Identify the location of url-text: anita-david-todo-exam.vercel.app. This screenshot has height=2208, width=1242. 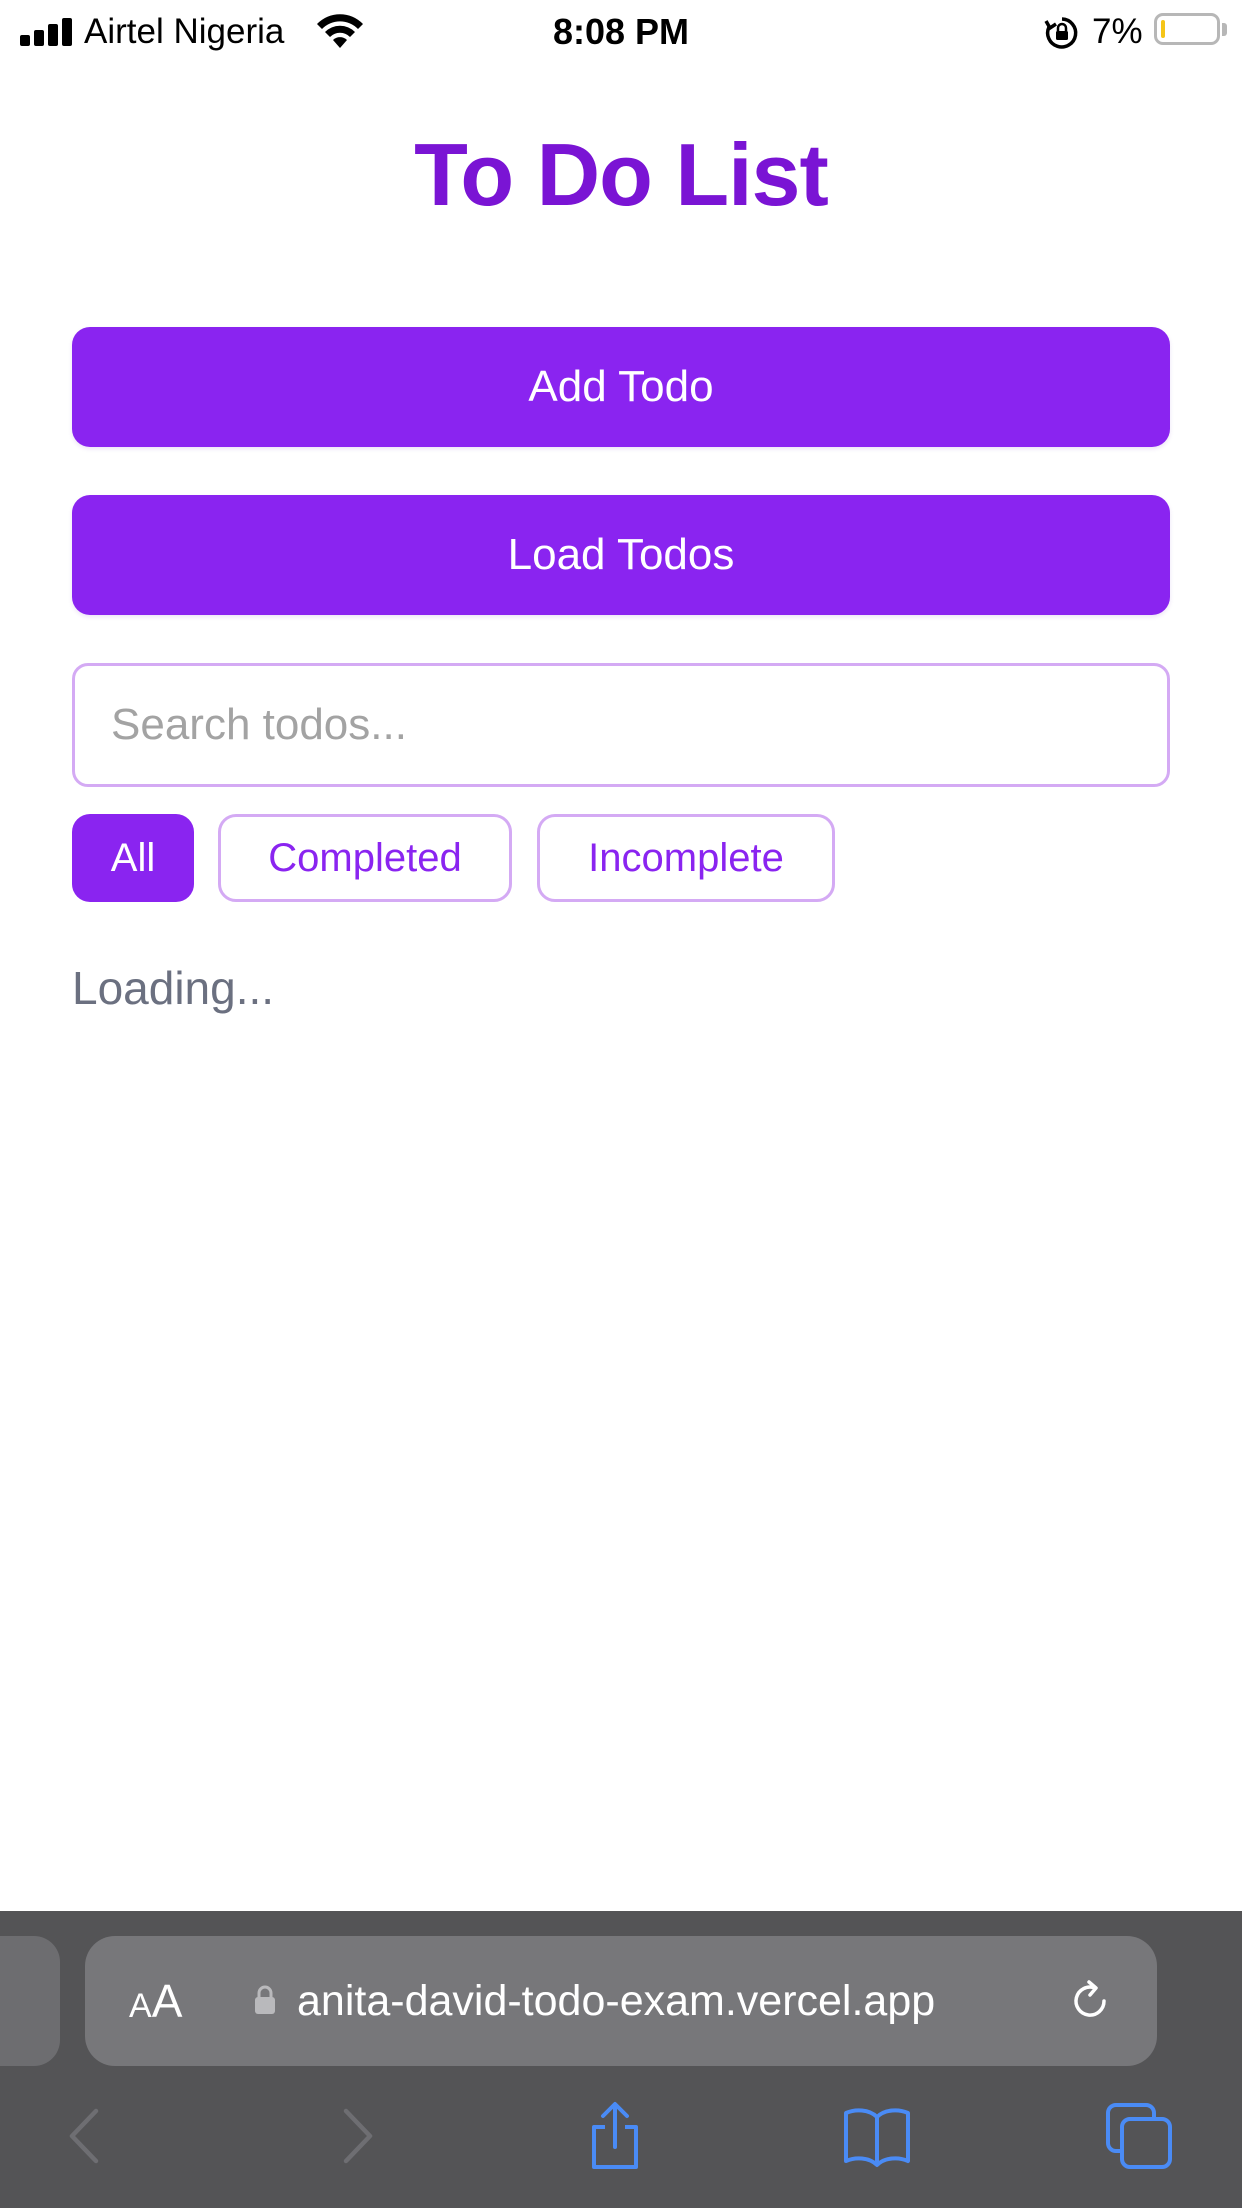
(616, 2001).